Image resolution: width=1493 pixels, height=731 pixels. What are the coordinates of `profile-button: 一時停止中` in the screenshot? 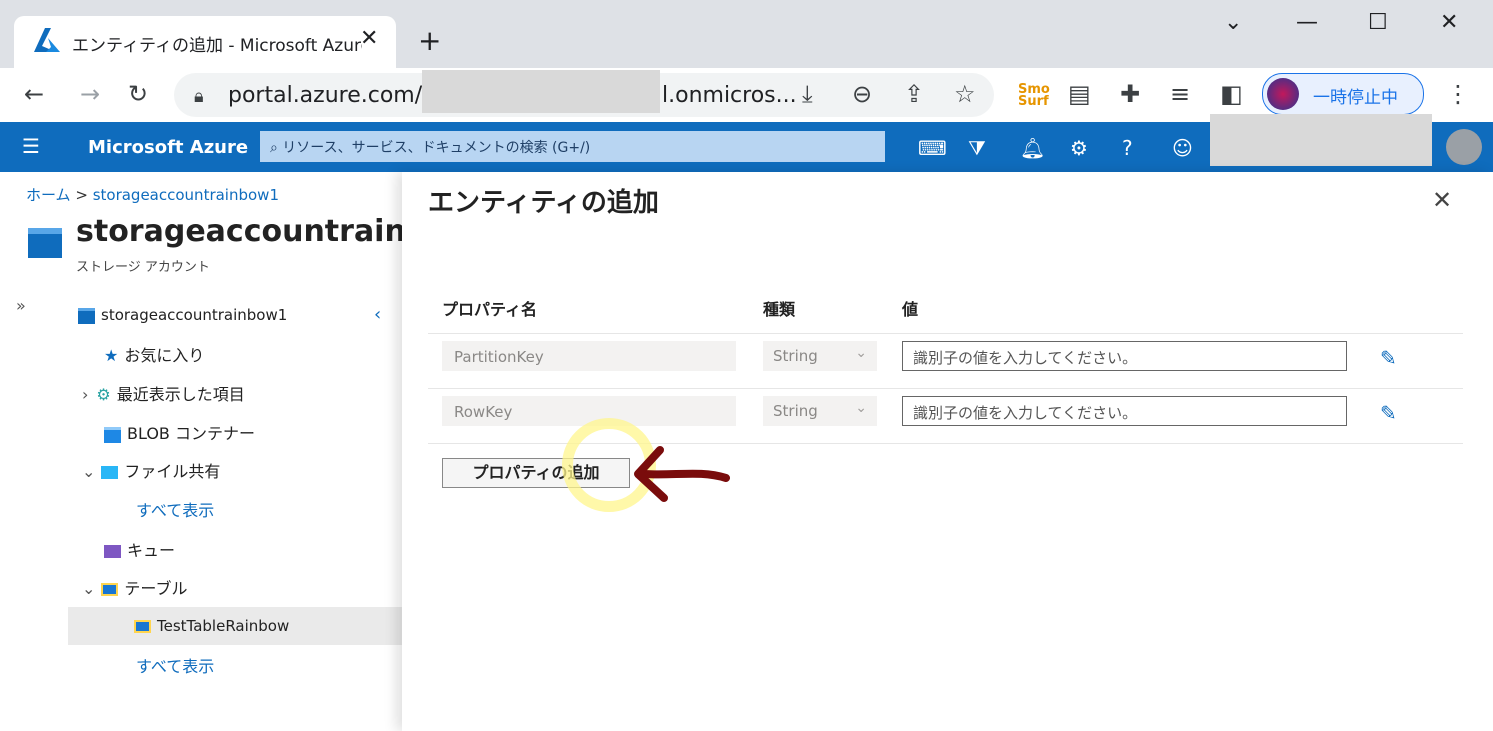 It's located at (1343, 94).